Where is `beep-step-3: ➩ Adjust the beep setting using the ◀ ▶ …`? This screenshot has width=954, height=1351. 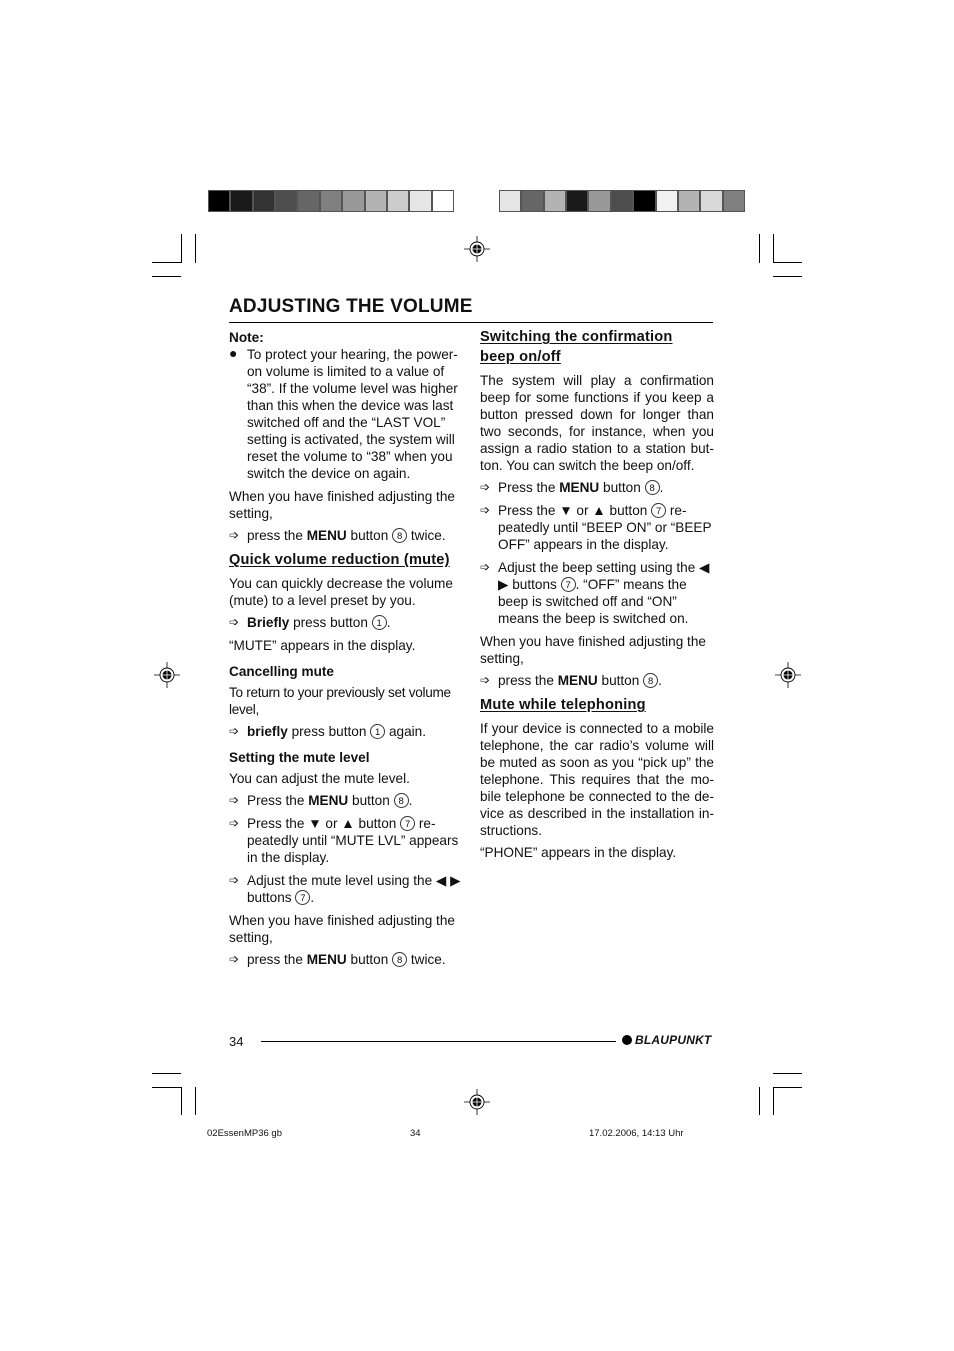 beep-step-3: ➩ Adjust the beep setting using the ◀ ▶ … is located at coordinates (597, 593).